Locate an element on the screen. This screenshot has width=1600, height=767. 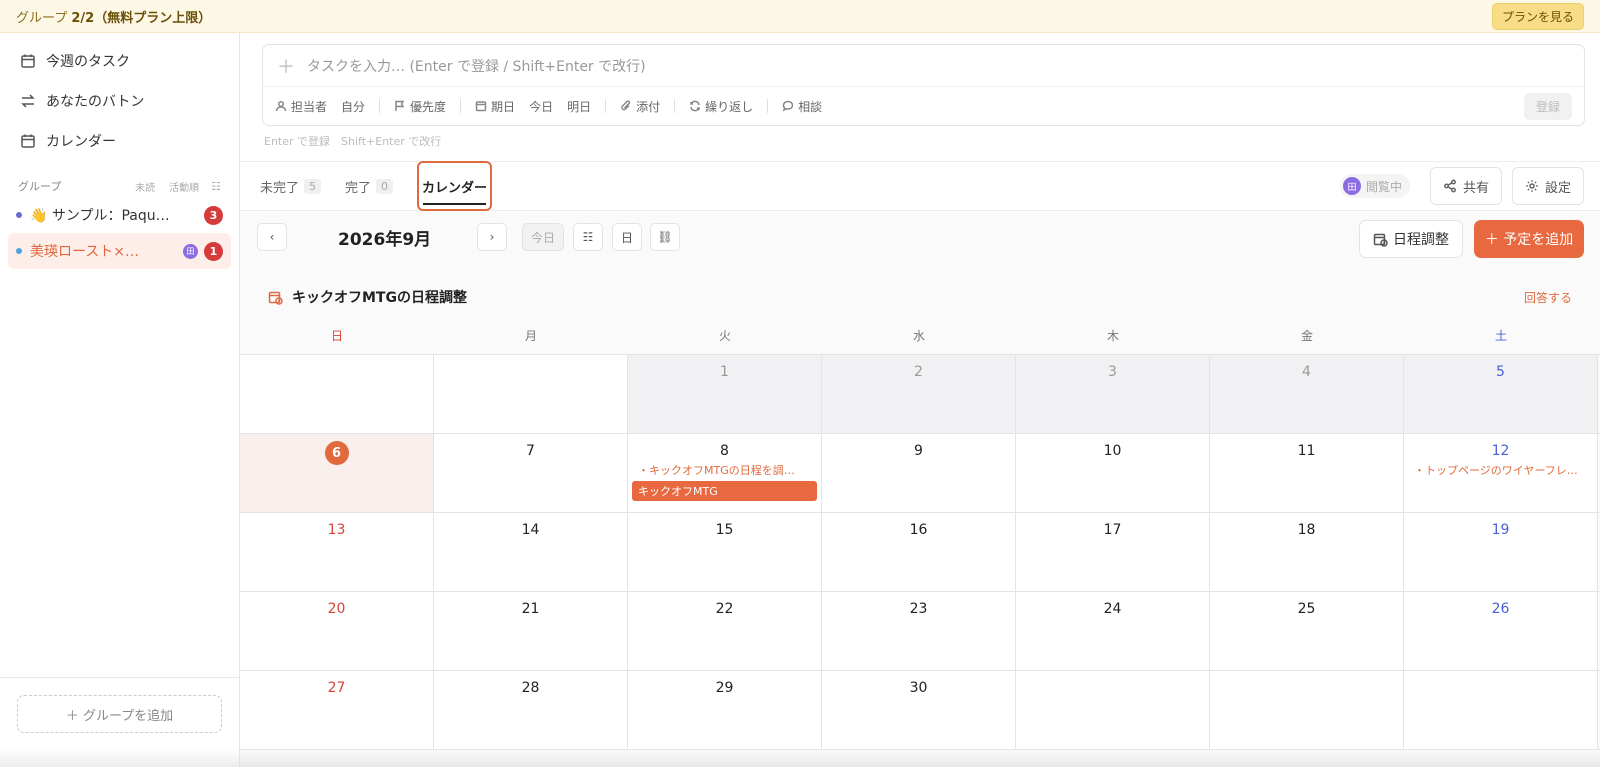
calendar-day-cell: 3 is located at coordinates (1113, 394).